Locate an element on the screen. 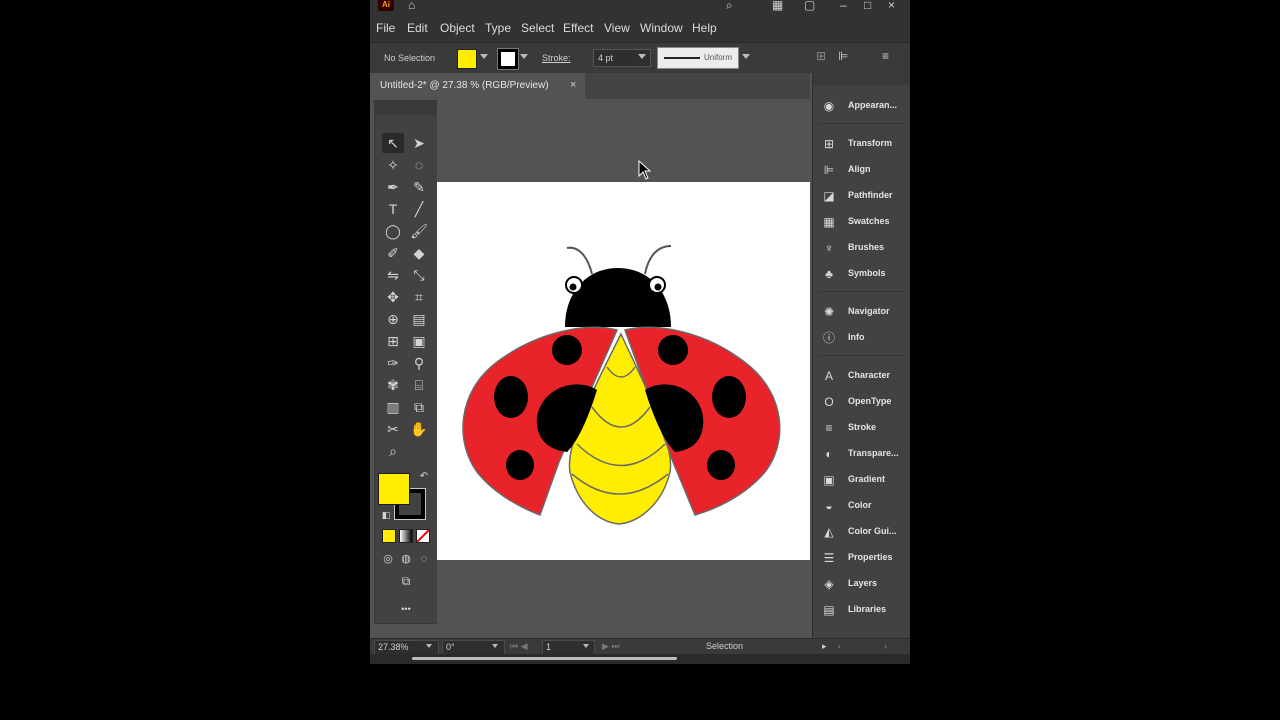 The image size is (1280, 720). align-options-icon: ⊫ is located at coordinates (843, 56).